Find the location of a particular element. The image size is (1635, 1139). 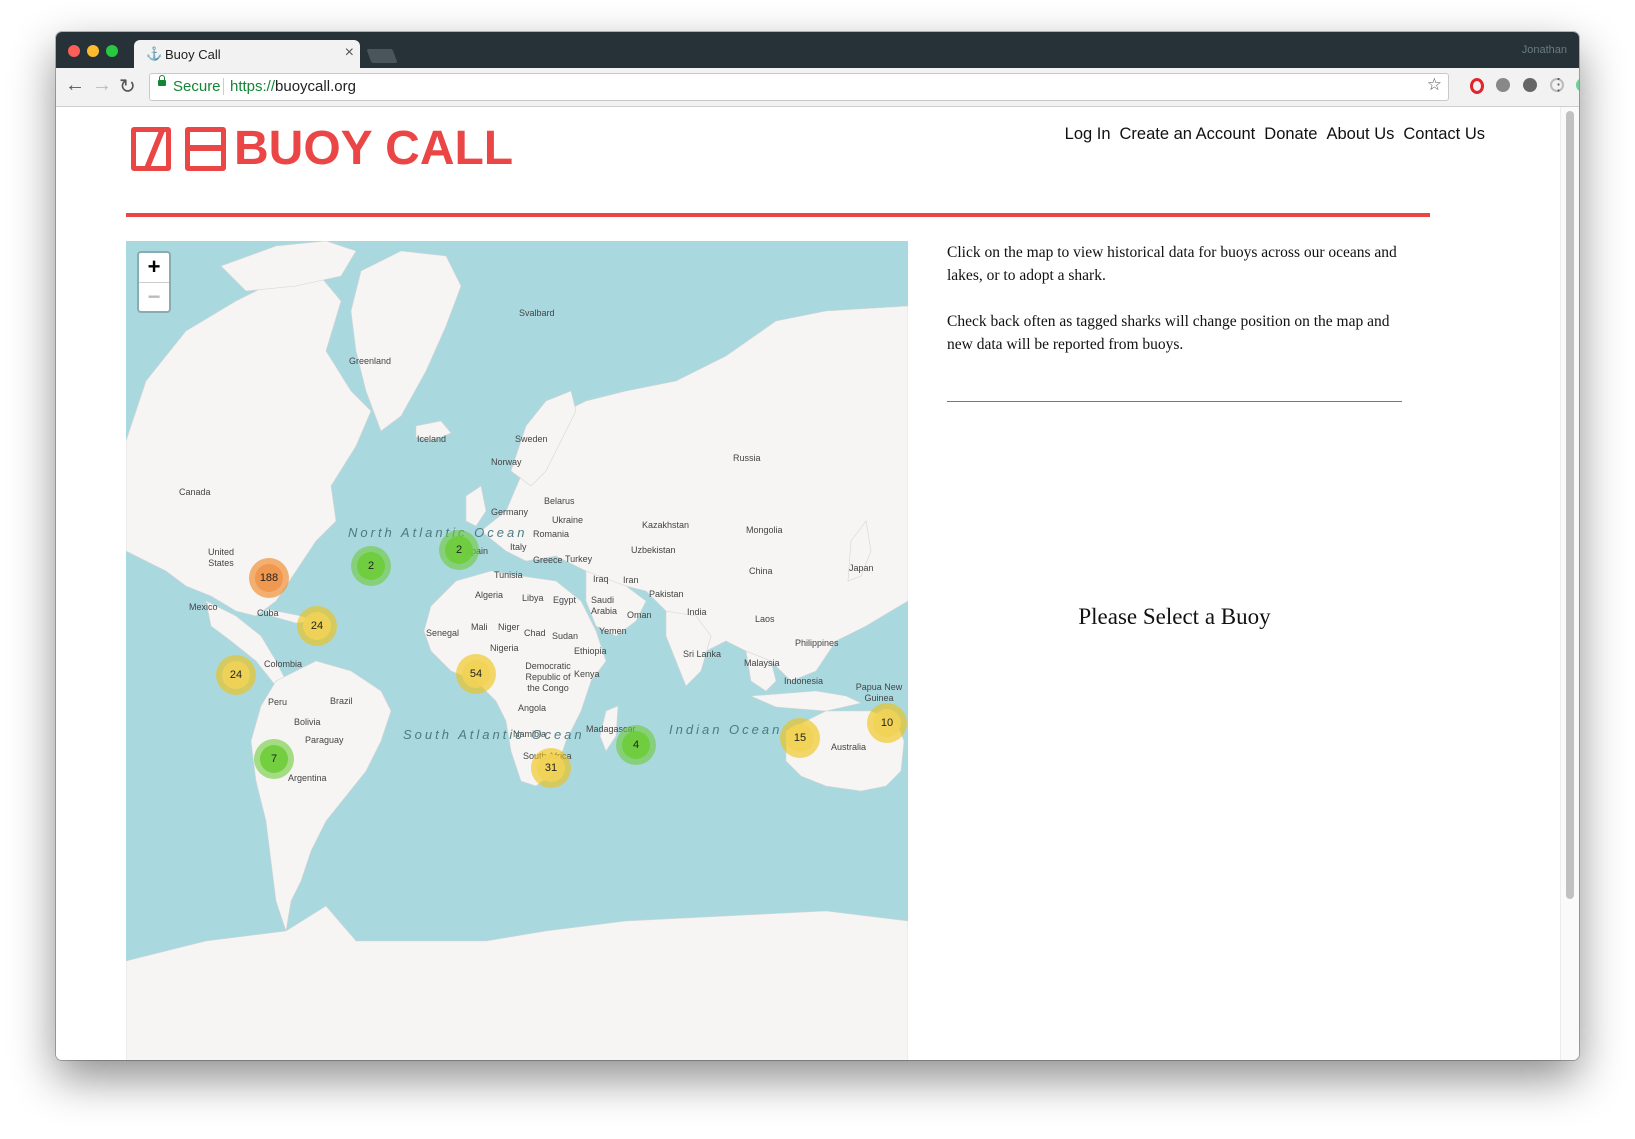

nav-contact-us: Contact Us is located at coordinates (1444, 134).